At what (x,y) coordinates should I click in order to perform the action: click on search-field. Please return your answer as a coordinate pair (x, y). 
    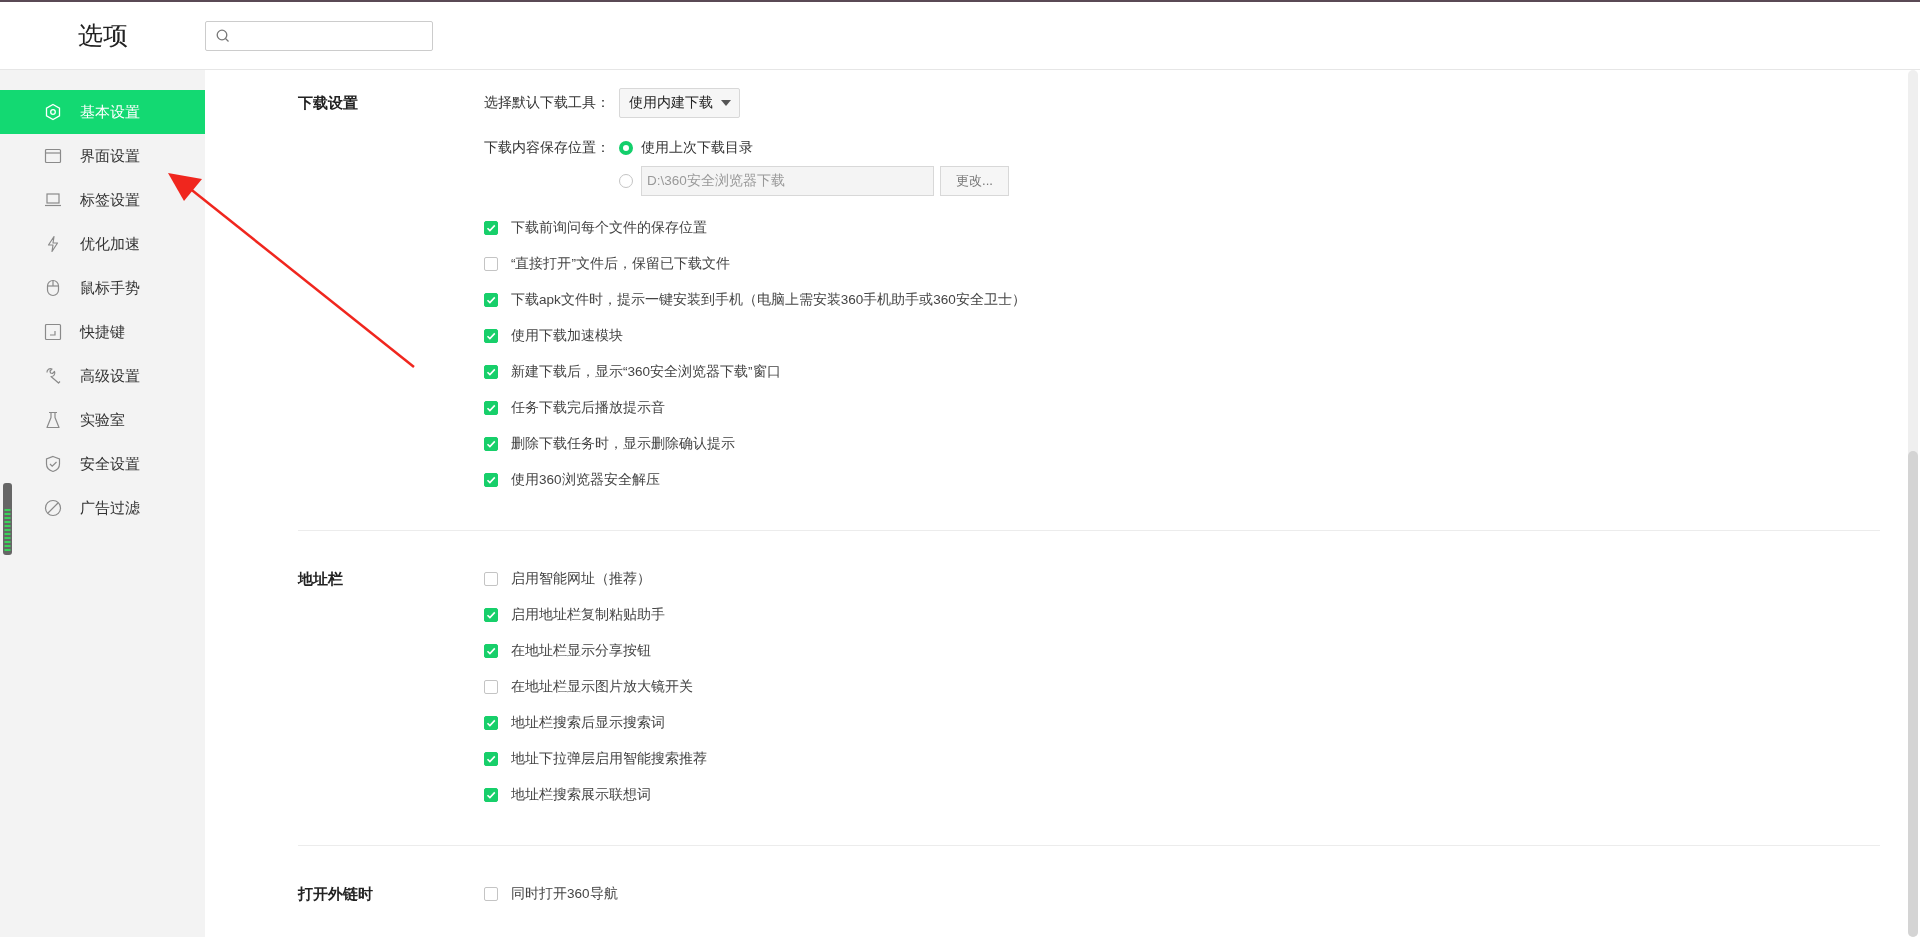
    Looking at the image, I should click on (319, 35).